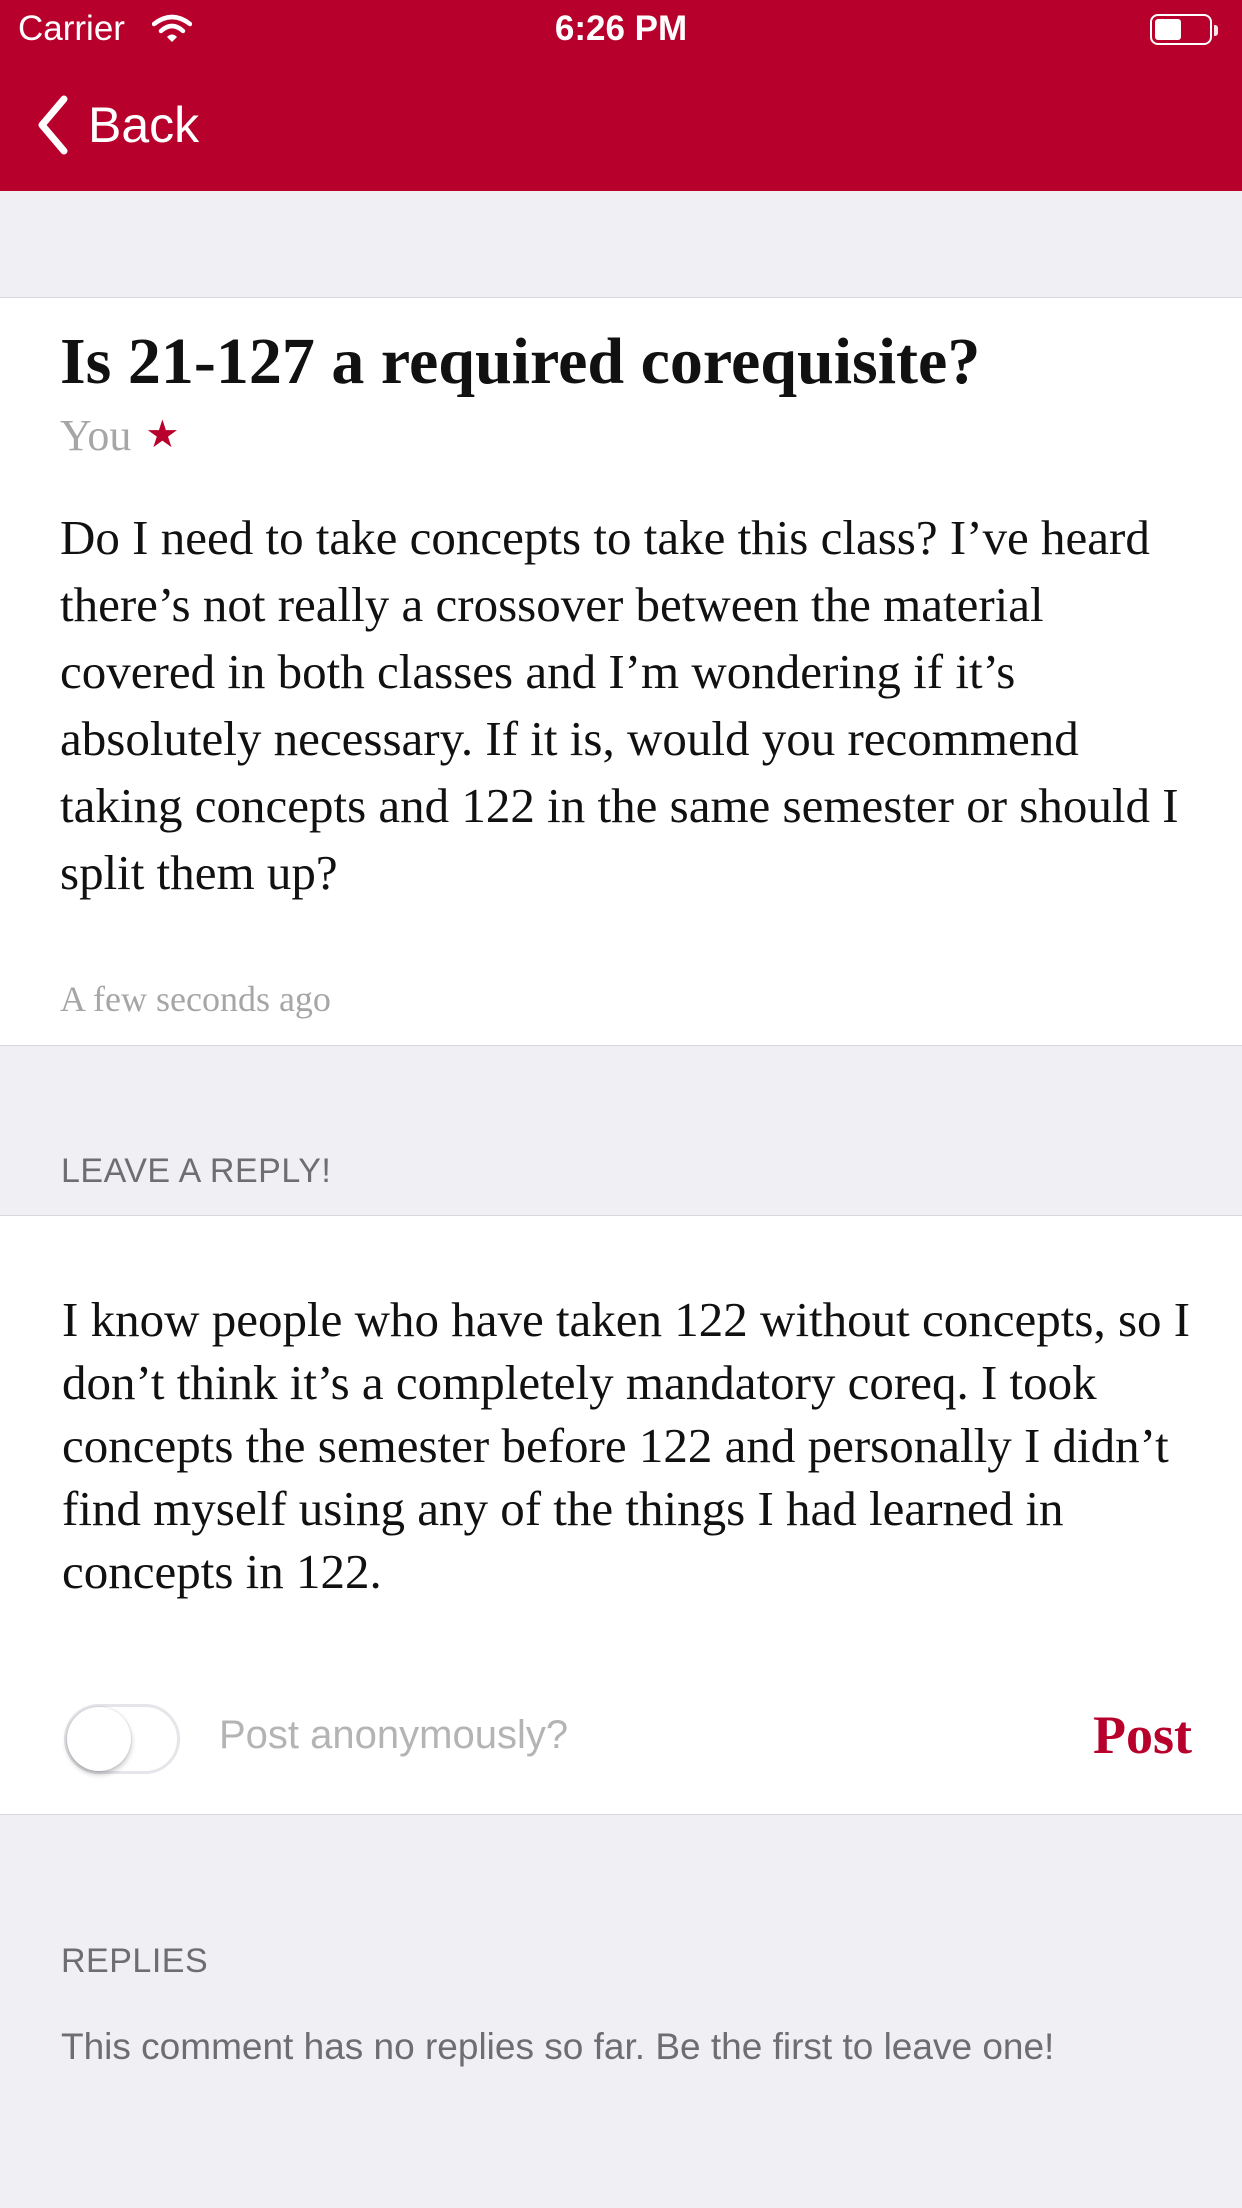  Describe the element at coordinates (621, 28) in the screenshot. I see `clock: 6:26 PM` at that location.